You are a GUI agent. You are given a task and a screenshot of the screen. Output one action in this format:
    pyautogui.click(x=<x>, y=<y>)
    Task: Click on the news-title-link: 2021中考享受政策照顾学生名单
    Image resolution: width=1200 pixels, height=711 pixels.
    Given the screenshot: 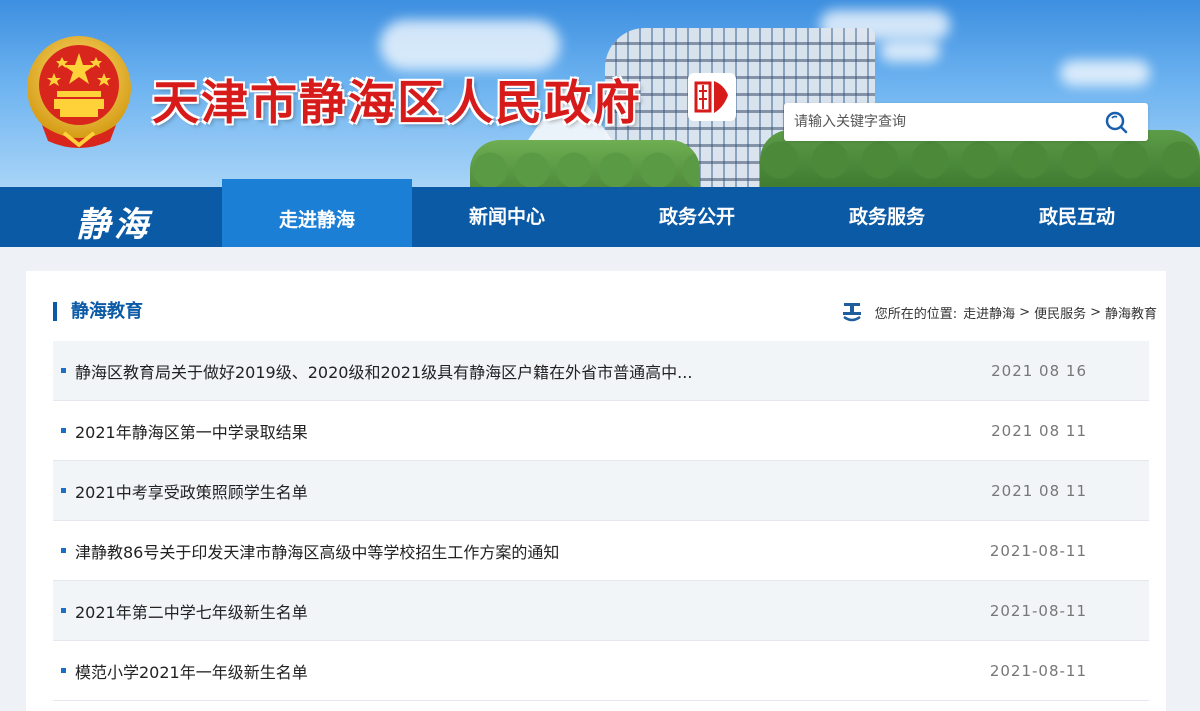 What is the action you would take?
    pyautogui.click(x=191, y=491)
    